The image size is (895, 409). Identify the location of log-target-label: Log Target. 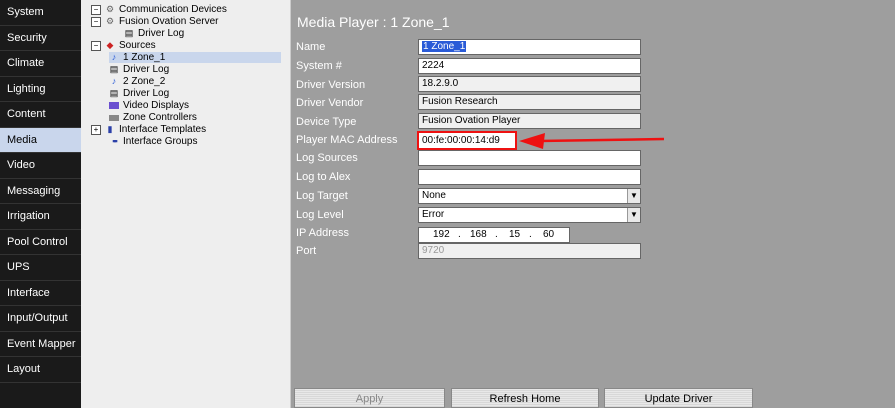
(322, 196).